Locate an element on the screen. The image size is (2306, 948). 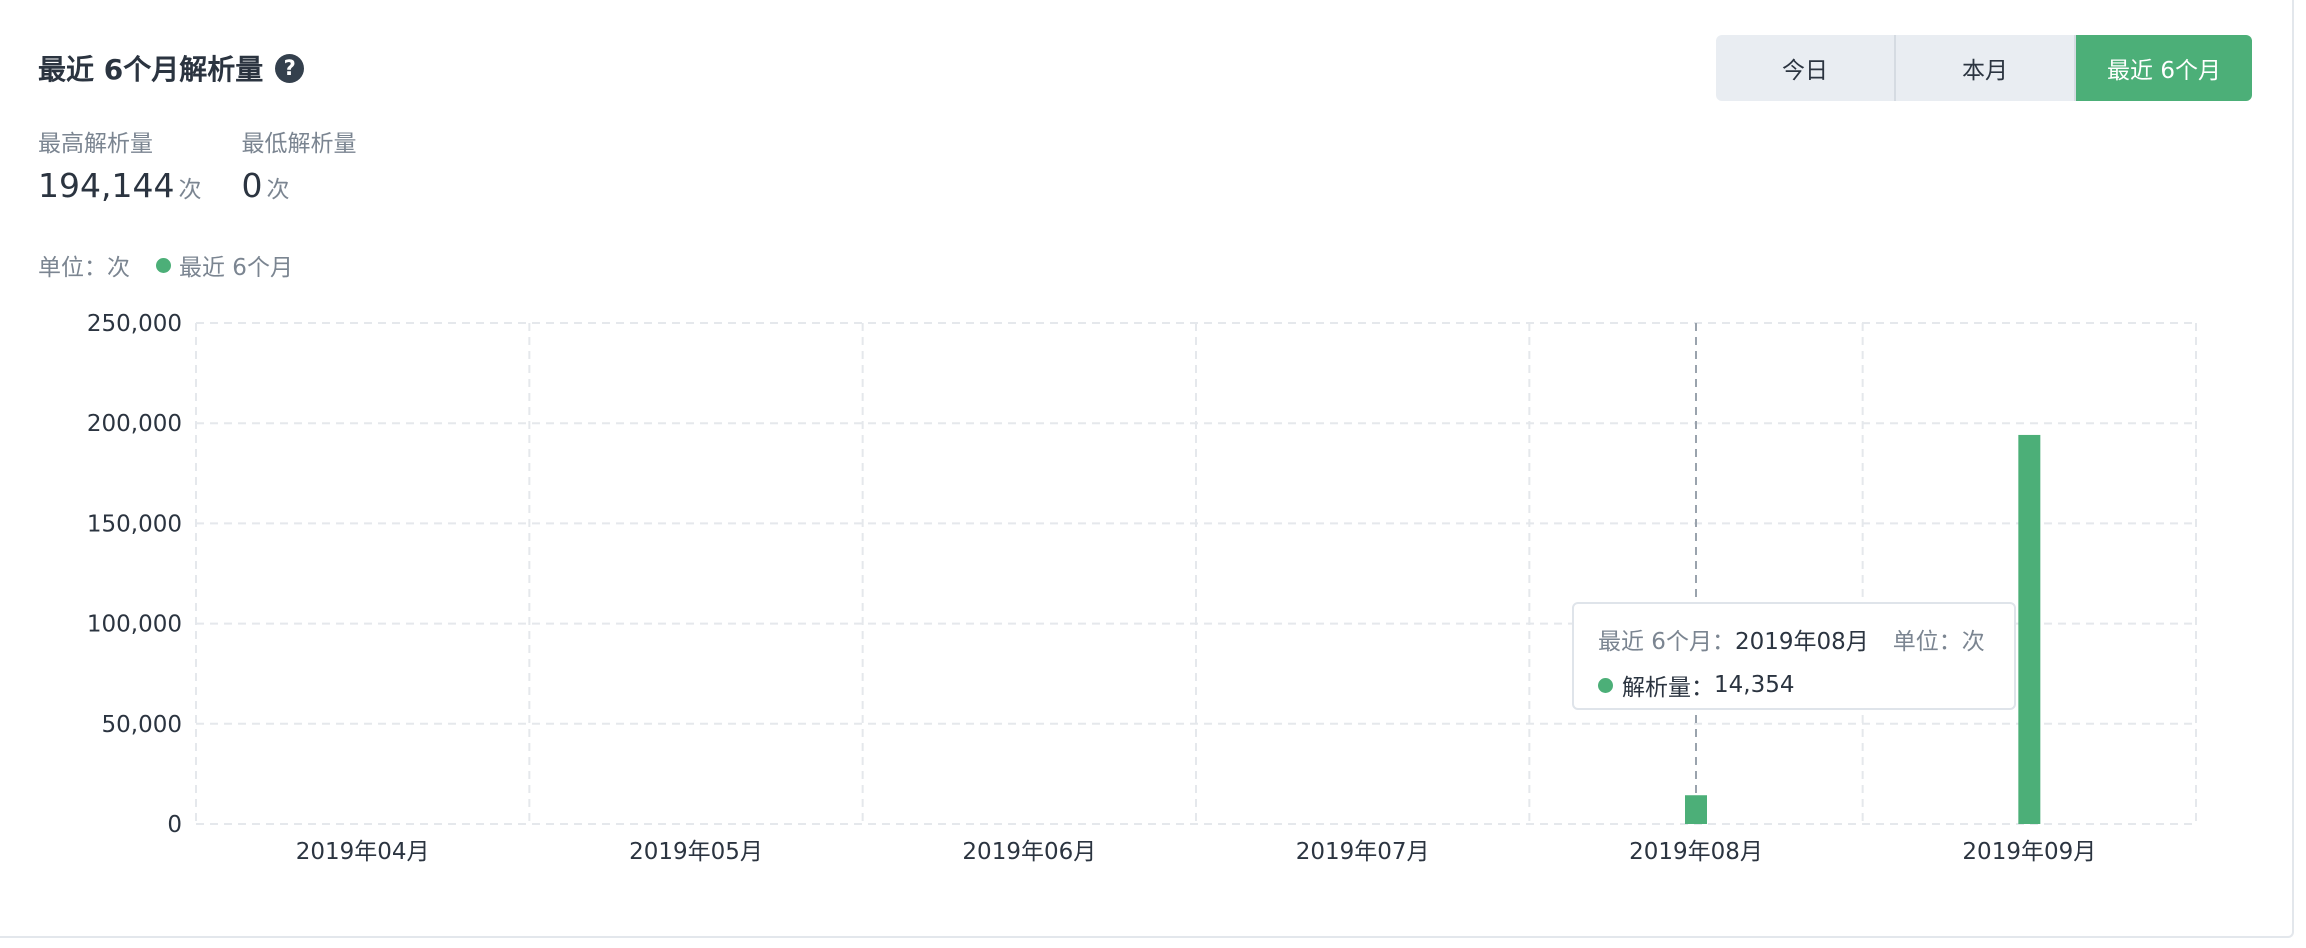
chart-tooltip: 最近 6个月： 2019年08月 单位：次 解析量： 14,354 is located at coordinates (1794, 656).